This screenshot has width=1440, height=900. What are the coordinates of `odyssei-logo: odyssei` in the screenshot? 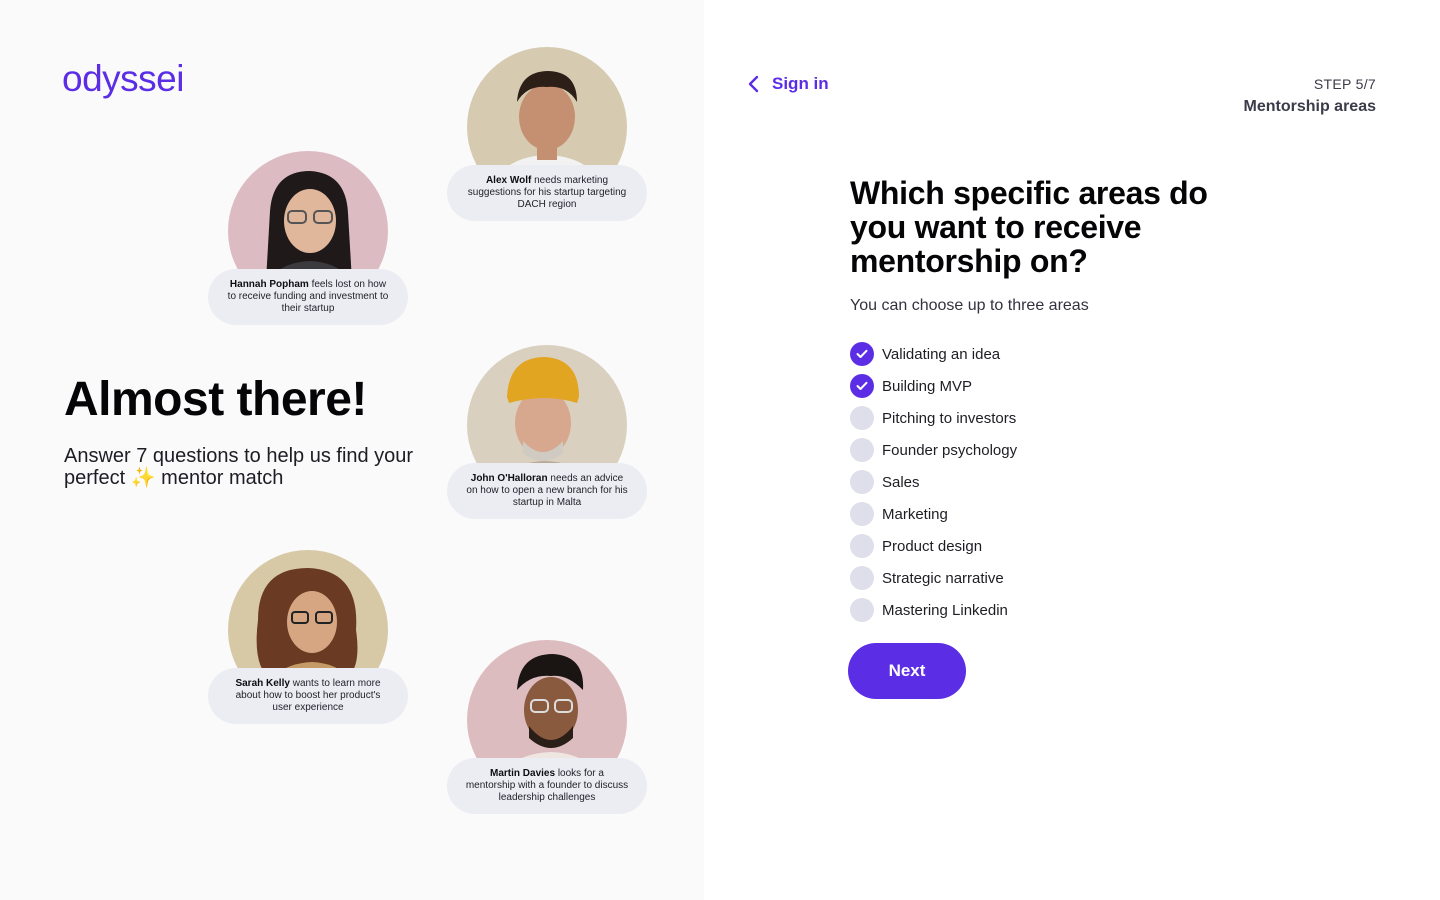 It's located at (123, 78).